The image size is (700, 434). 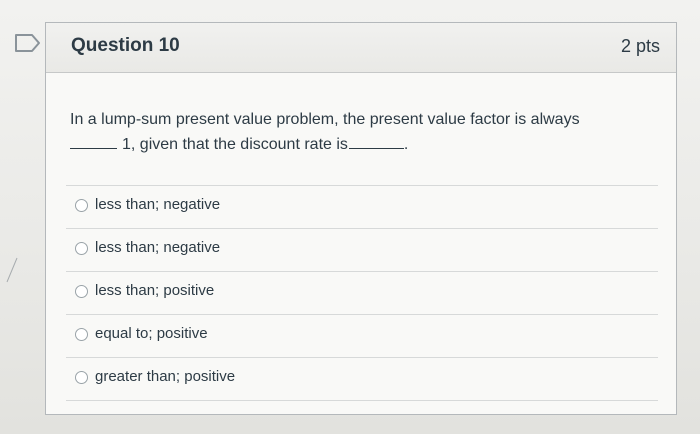 I want to click on answer-label: less than; positive, so click(x=154, y=290).